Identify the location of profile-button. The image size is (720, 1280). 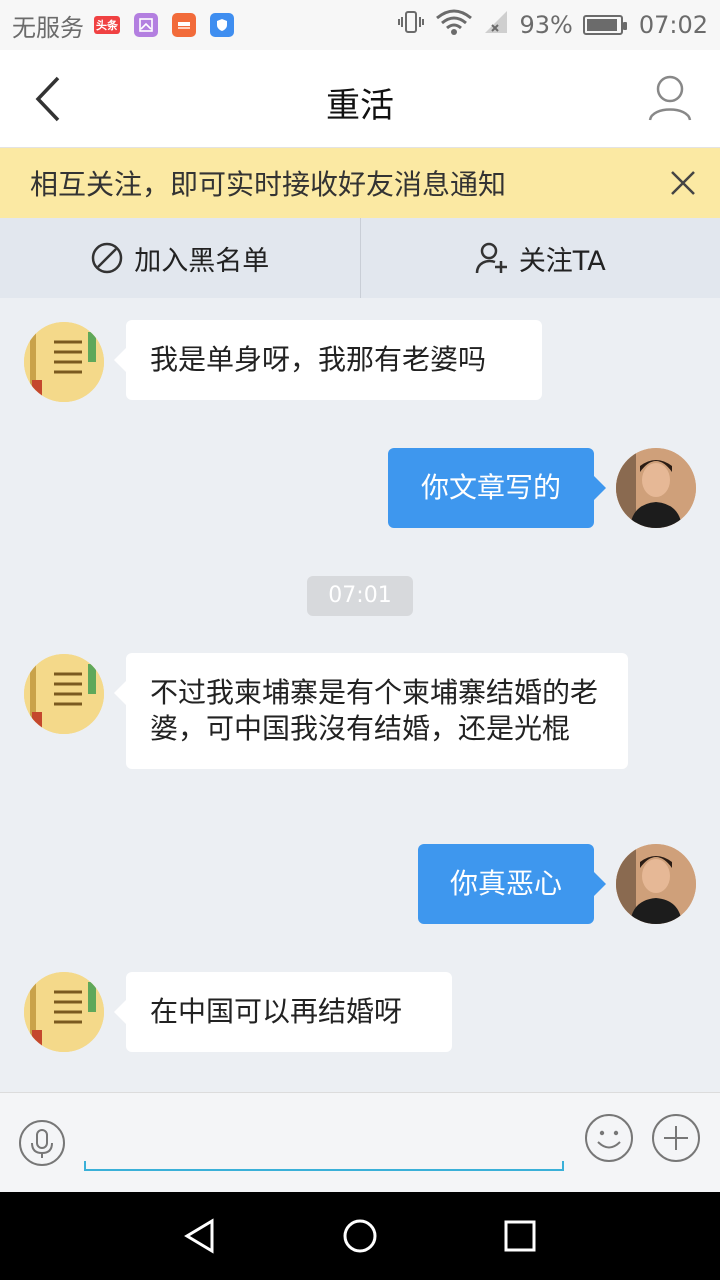
(670, 98).